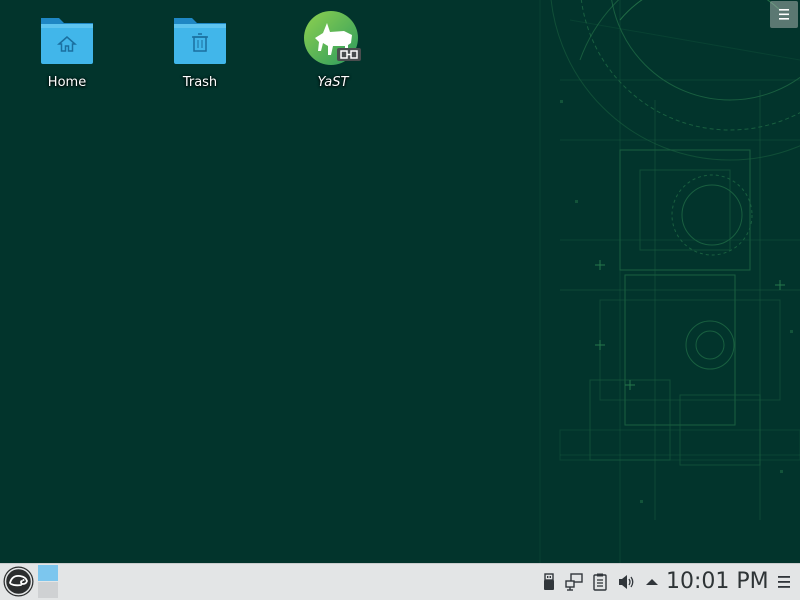 The image size is (800, 602). I want to click on virtual-desktop-pager, so click(48, 581).